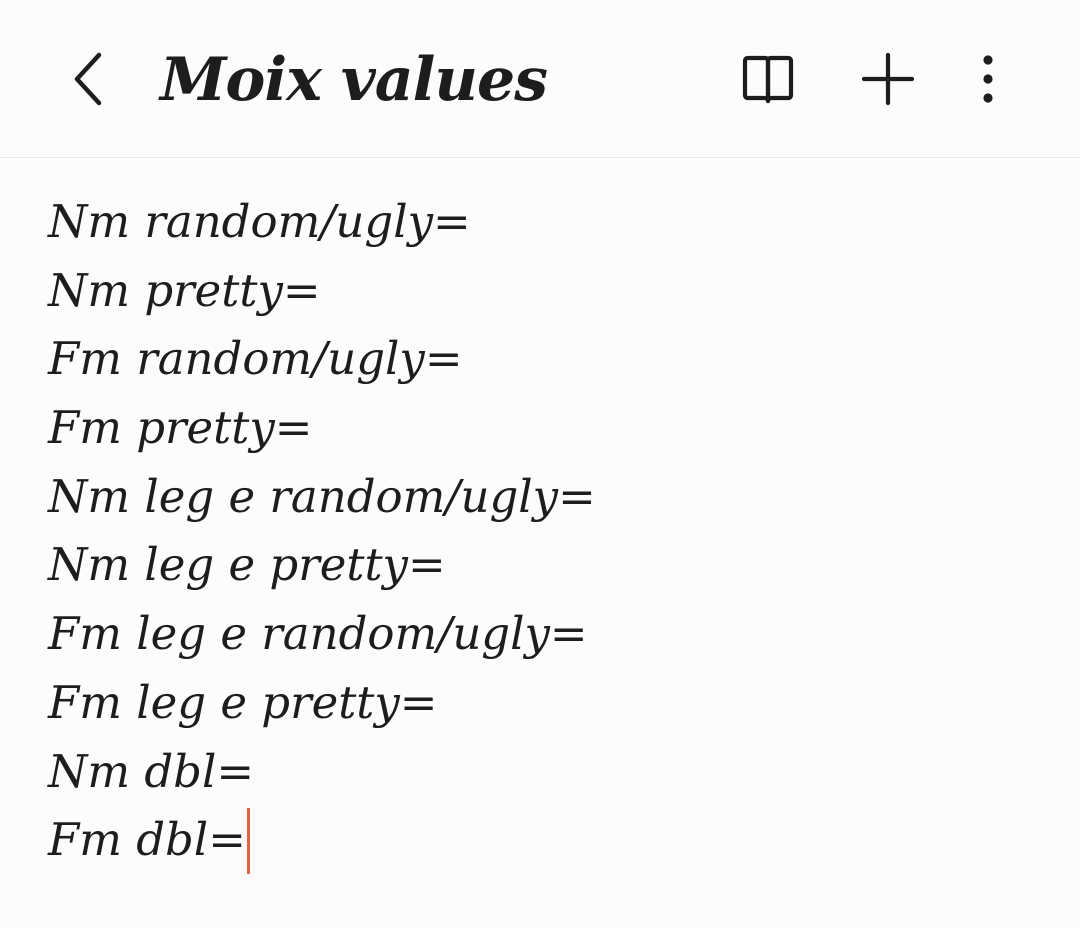 The width and height of the screenshot is (1080, 928). What do you see at coordinates (538, 772) in the screenshot?
I see `note-line: Nm dbl=` at bounding box center [538, 772].